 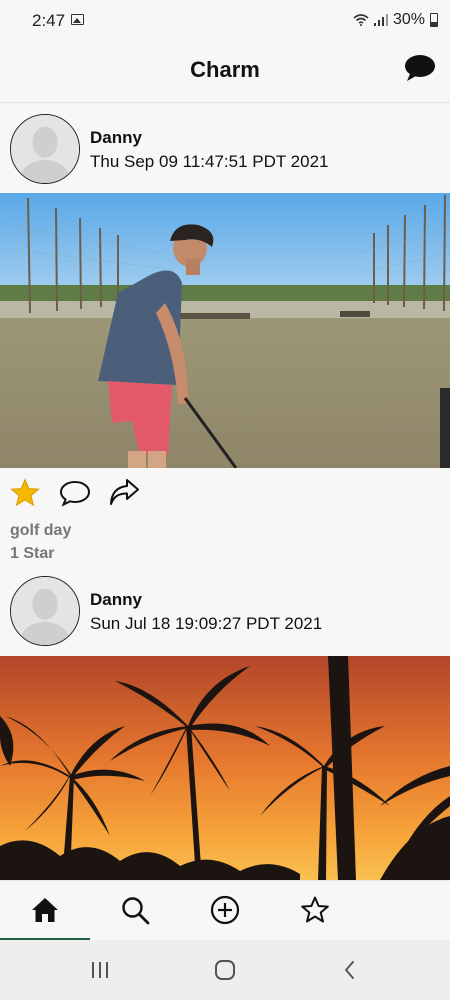 What do you see at coordinates (225, 20) in the screenshot?
I see `status-bar: 2:47 30%` at bounding box center [225, 20].